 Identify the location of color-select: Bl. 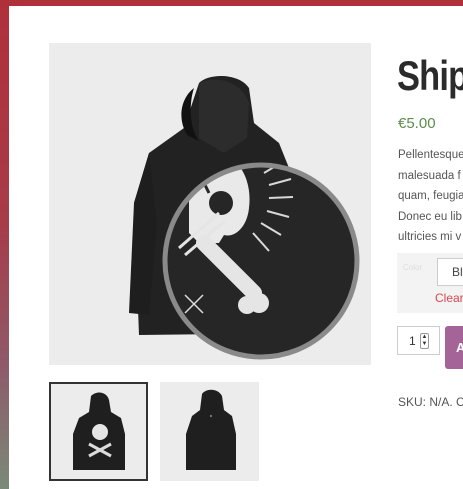
(450, 272).